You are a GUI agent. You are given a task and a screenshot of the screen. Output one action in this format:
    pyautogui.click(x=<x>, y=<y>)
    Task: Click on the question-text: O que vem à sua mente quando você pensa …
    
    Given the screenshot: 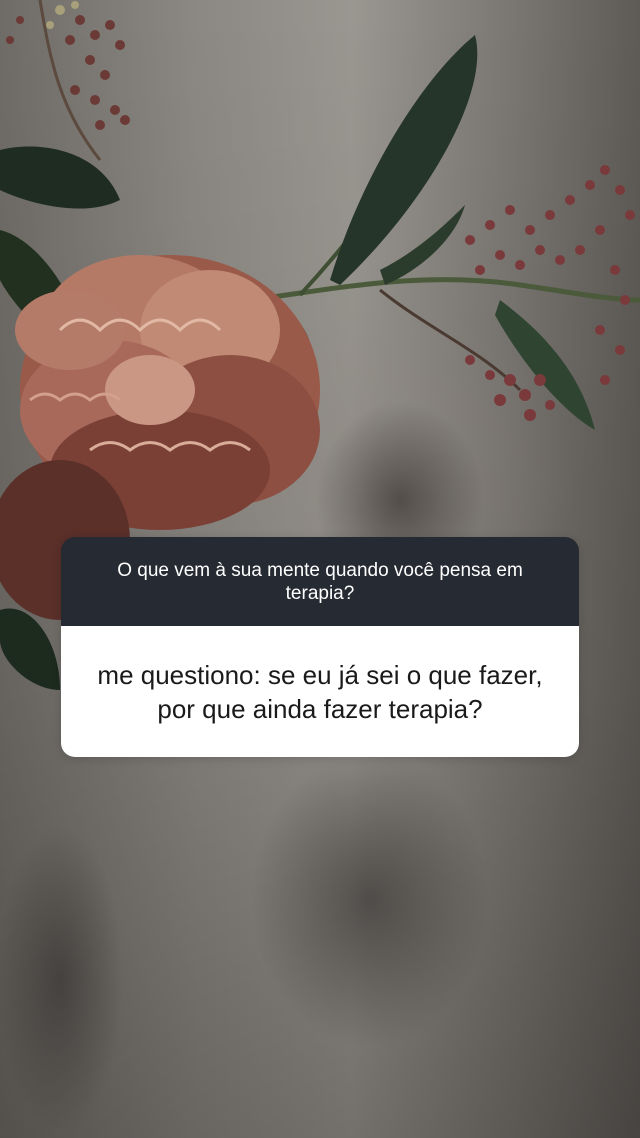 What is the action you would take?
    pyautogui.click(x=320, y=581)
    